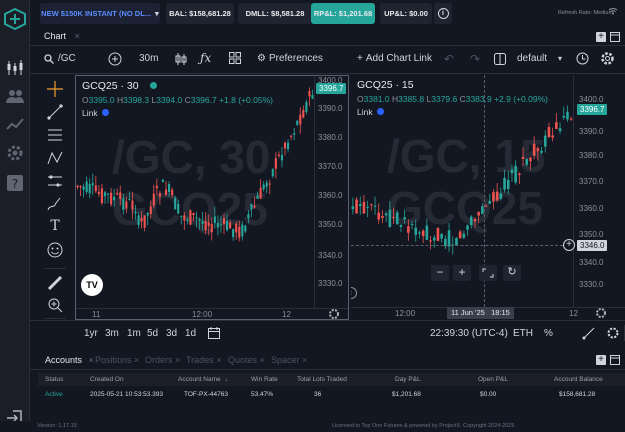 This screenshot has height=432, width=625. What do you see at coordinates (462, 273) in the screenshot?
I see `zoom-in-button: +` at bounding box center [462, 273].